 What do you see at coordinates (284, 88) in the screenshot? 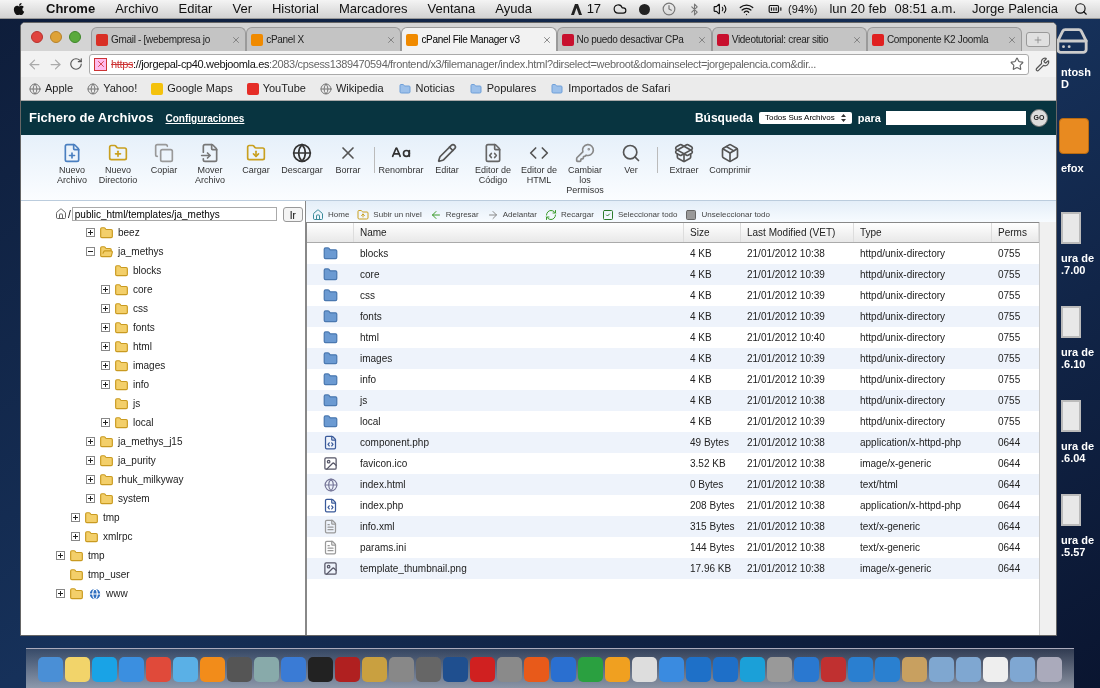
I see `bookmark-label: YouTube` at bounding box center [284, 88].